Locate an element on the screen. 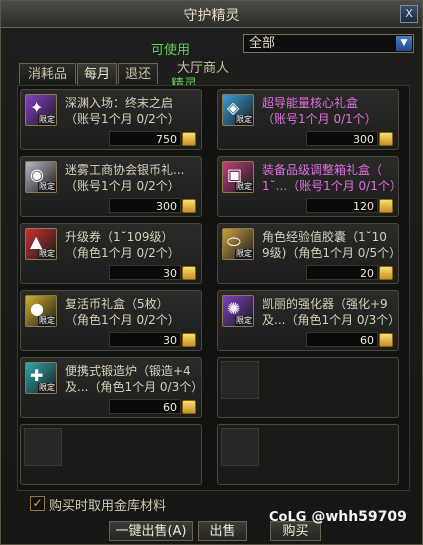 The width and height of the screenshot is (423, 545). category-filter-dropdown: 全部 ▼ is located at coordinates (328, 43).